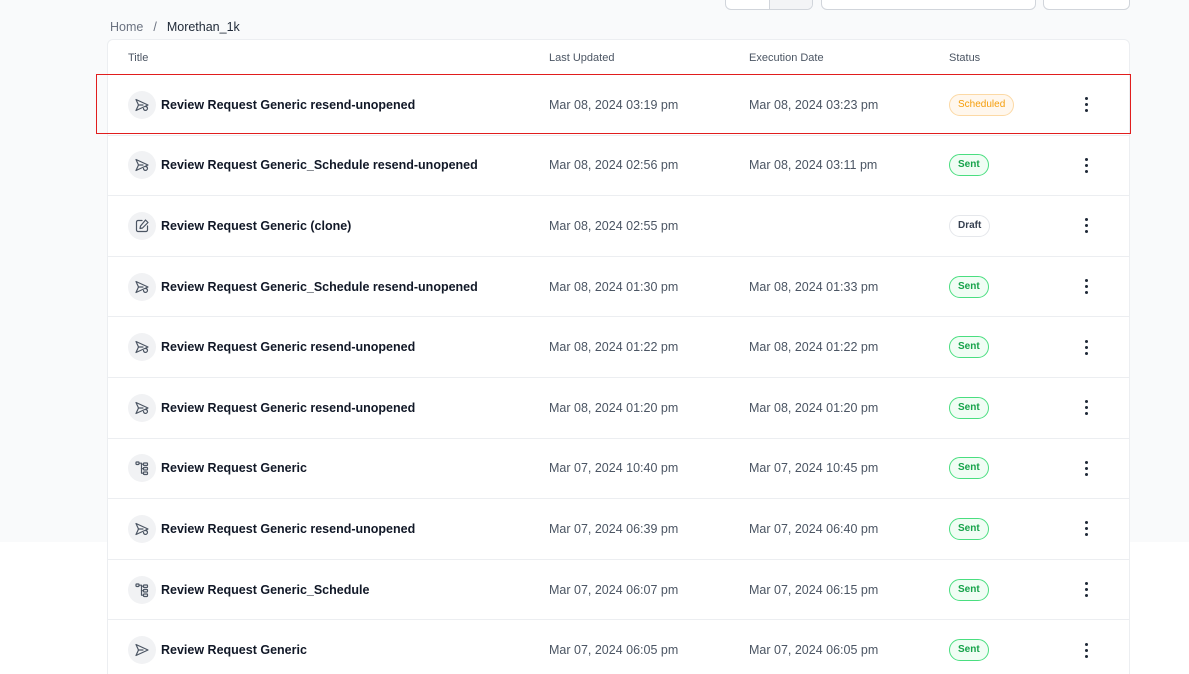 This screenshot has width=1189, height=674. I want to click on status-badge: Scheduled, so click(982, 104).